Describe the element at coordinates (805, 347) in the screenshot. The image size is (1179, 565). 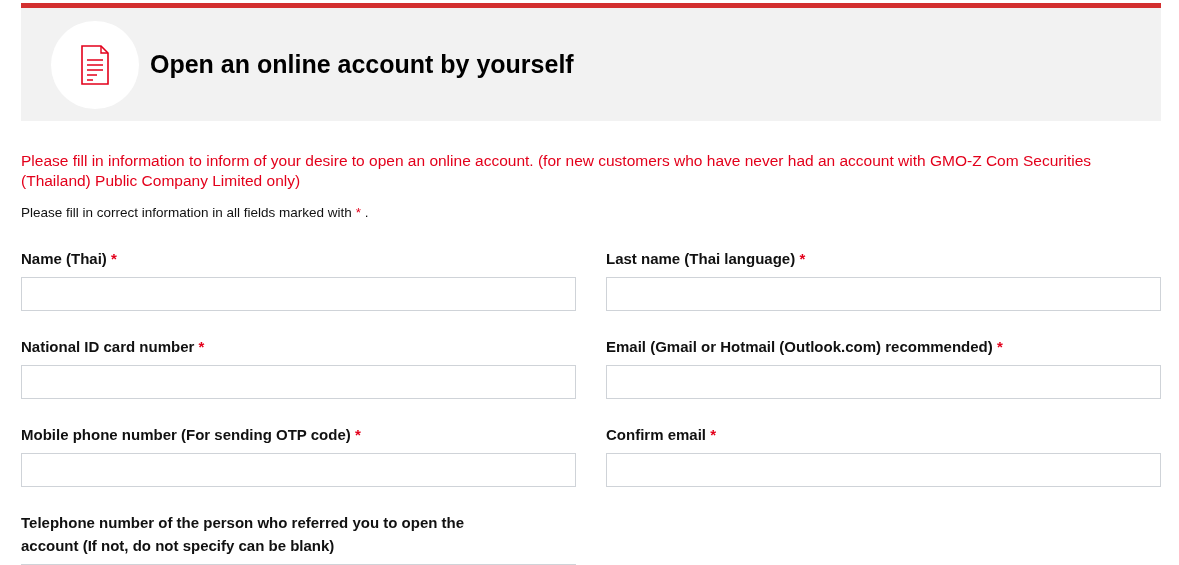
I see `field-label: Email (Gmail or Hotmail (Outlook.com) recommended) *` at that location.